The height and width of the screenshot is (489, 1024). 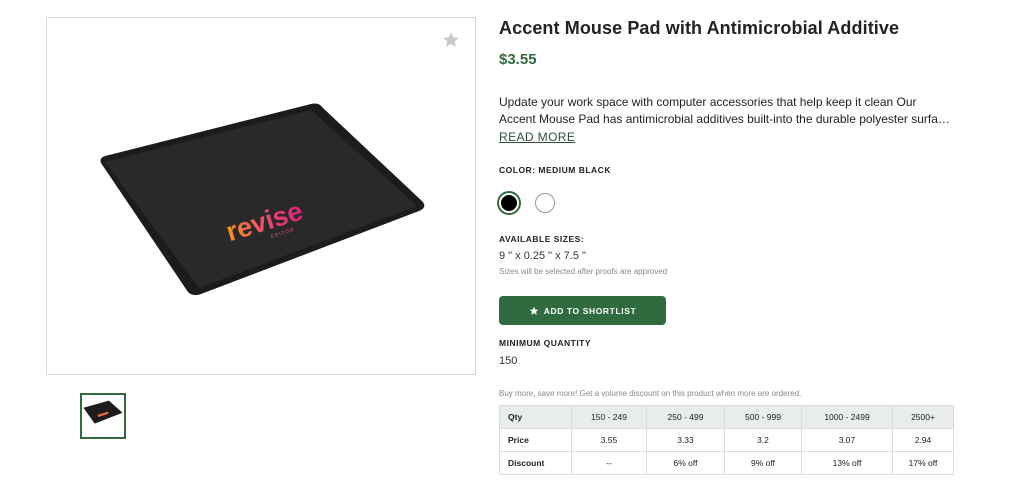 I want to click on size-value: 9 " x 0.25 " x 7.5 ", so click(x=542, y=256).